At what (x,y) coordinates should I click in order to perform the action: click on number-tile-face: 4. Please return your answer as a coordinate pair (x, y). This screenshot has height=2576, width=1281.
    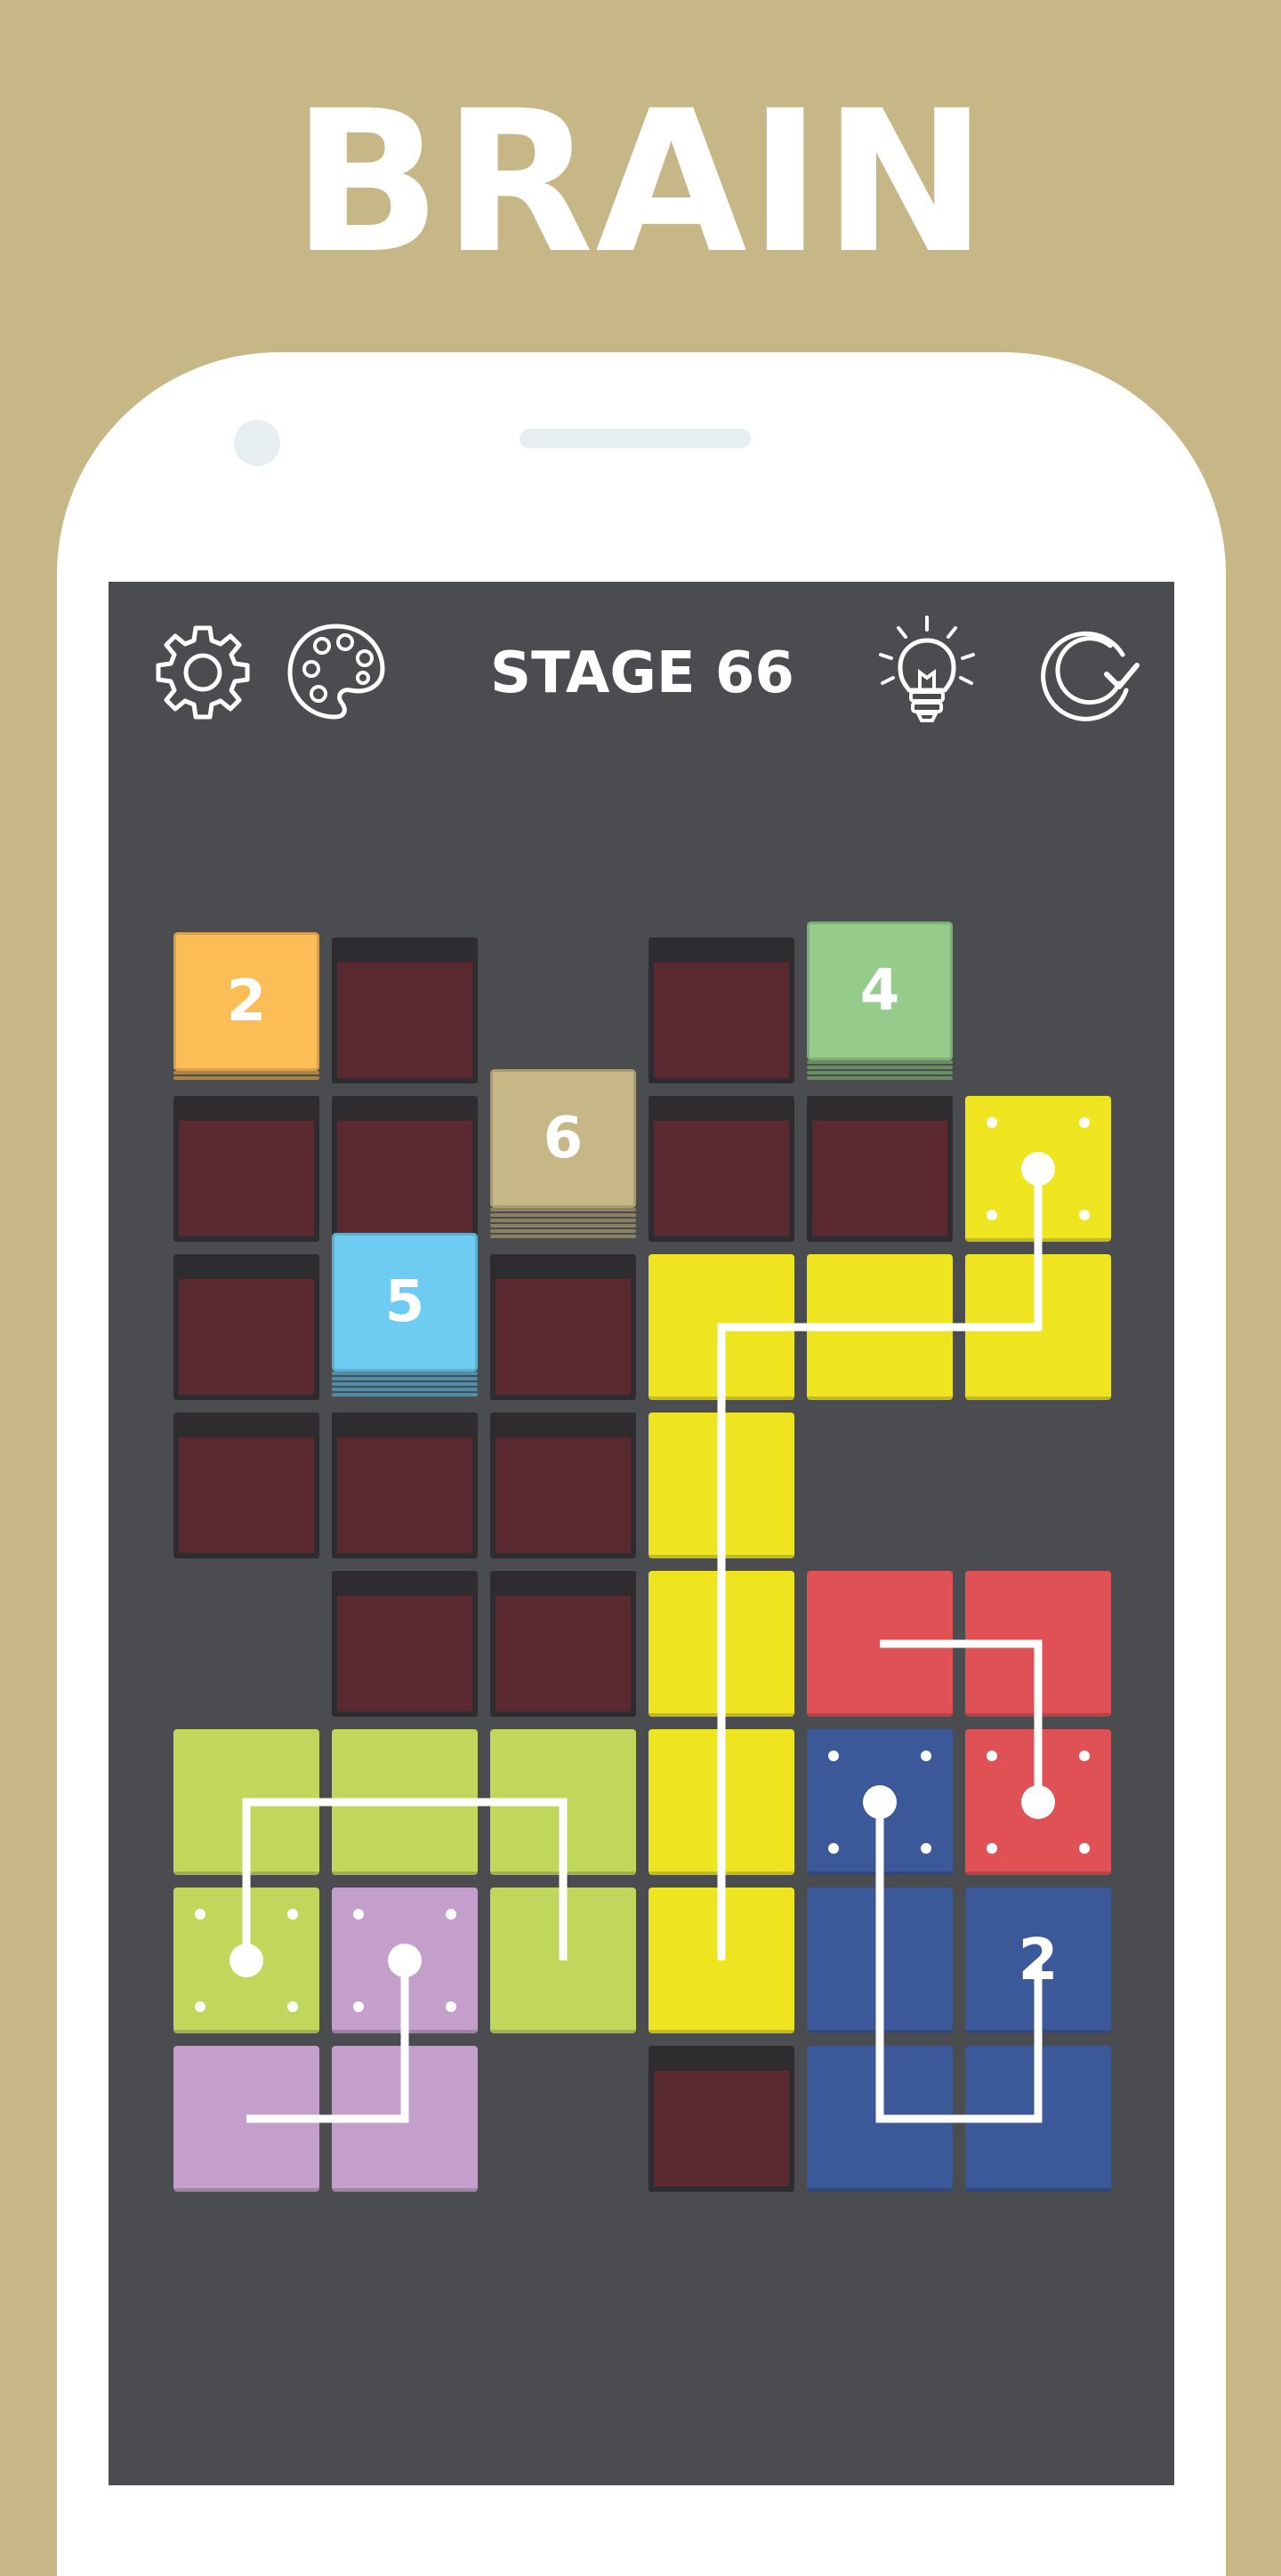
    Looking at the image, I should click on (880, 991).